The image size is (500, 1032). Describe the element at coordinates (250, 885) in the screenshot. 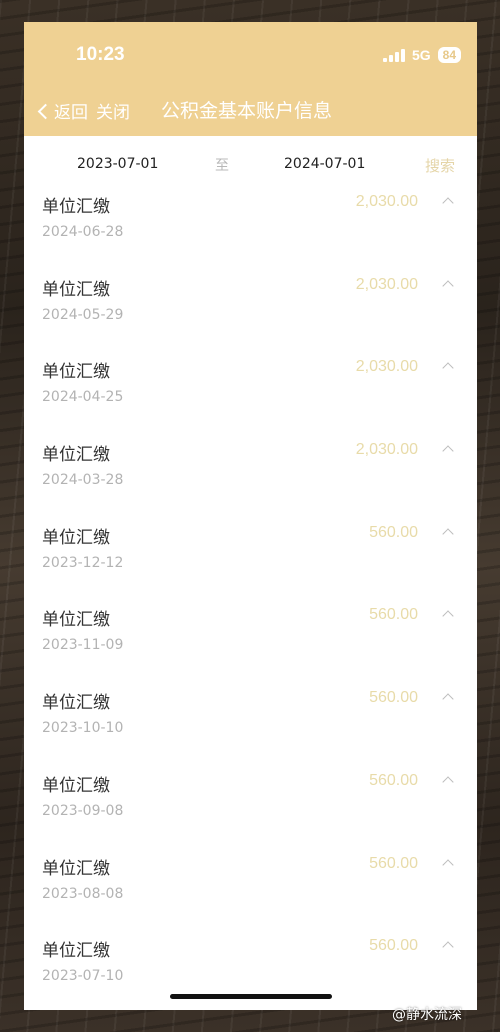

I see `list-item: 单位汇缴 2023-08-08 560.00` at that location.